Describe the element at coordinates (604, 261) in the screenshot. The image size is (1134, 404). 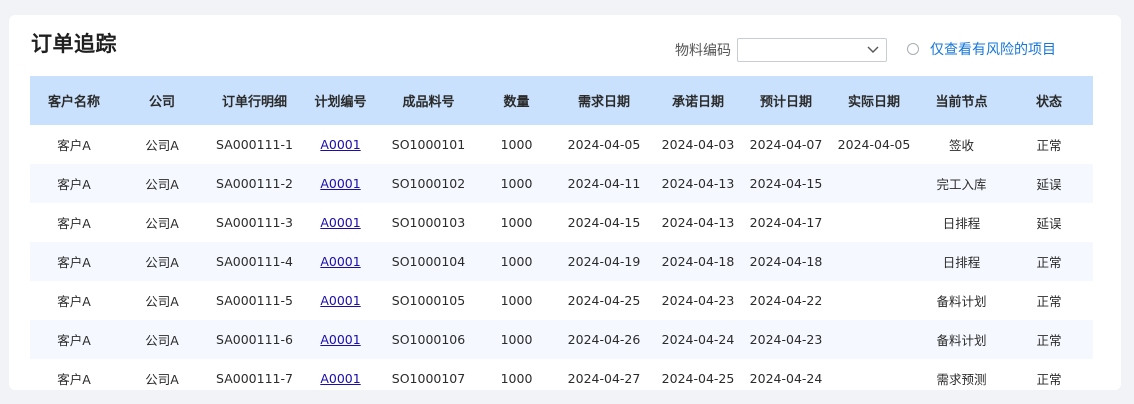
I see `cell-demand-date: 2024-04-19` at that location.